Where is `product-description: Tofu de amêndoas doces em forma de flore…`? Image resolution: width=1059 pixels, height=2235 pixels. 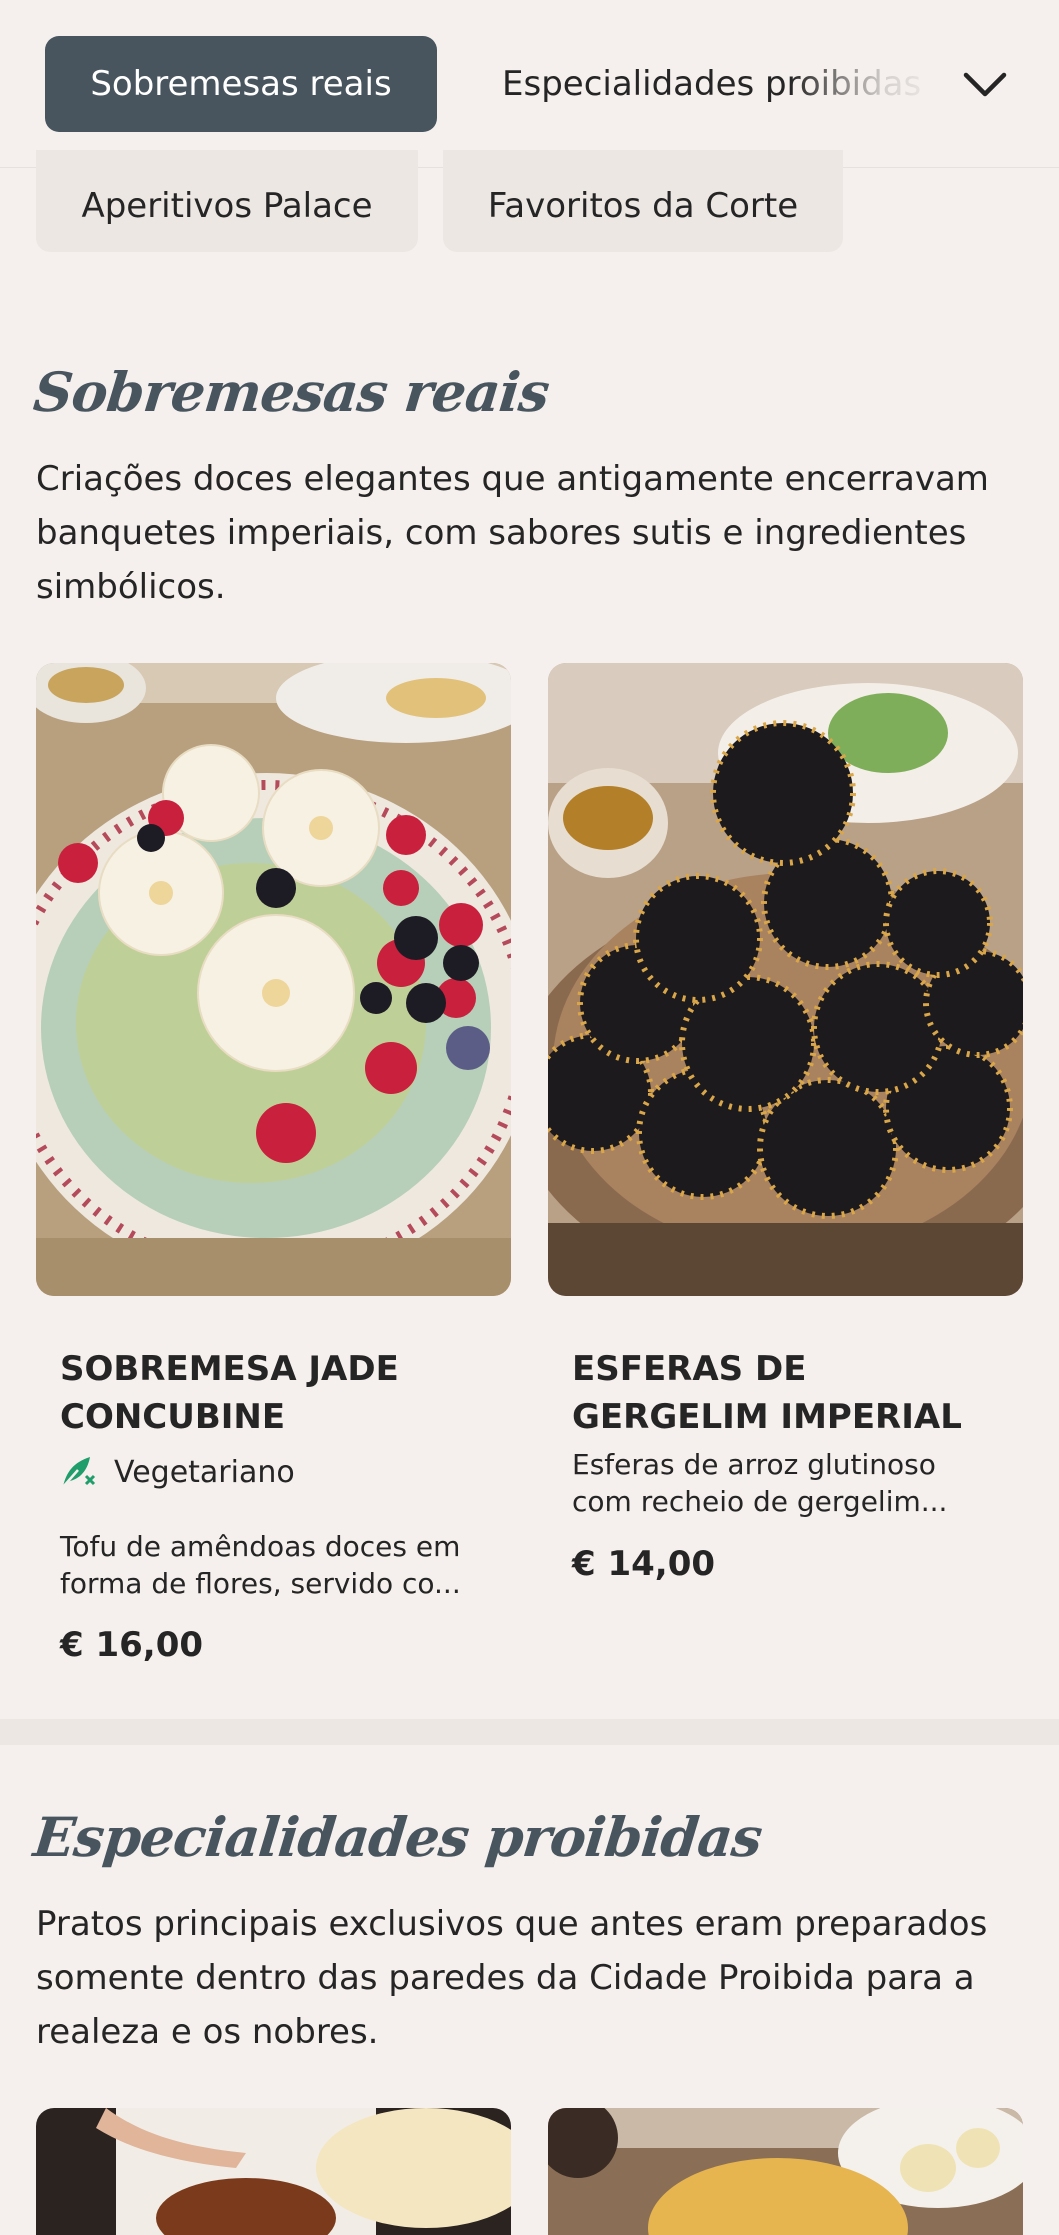 product-description: Tofu de amêndoas doces em forma de flore… is located at coordinates (260, 1565).